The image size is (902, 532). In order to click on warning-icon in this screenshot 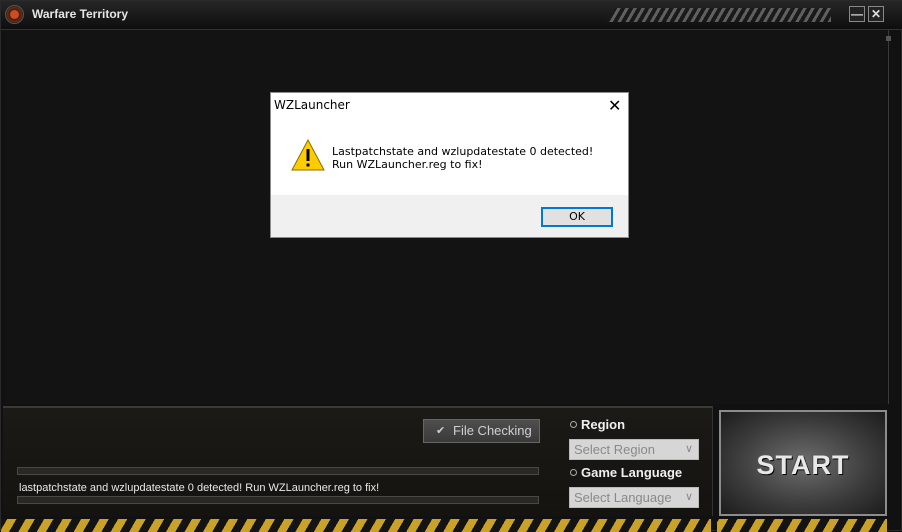, I will do `click(308, 155)`.